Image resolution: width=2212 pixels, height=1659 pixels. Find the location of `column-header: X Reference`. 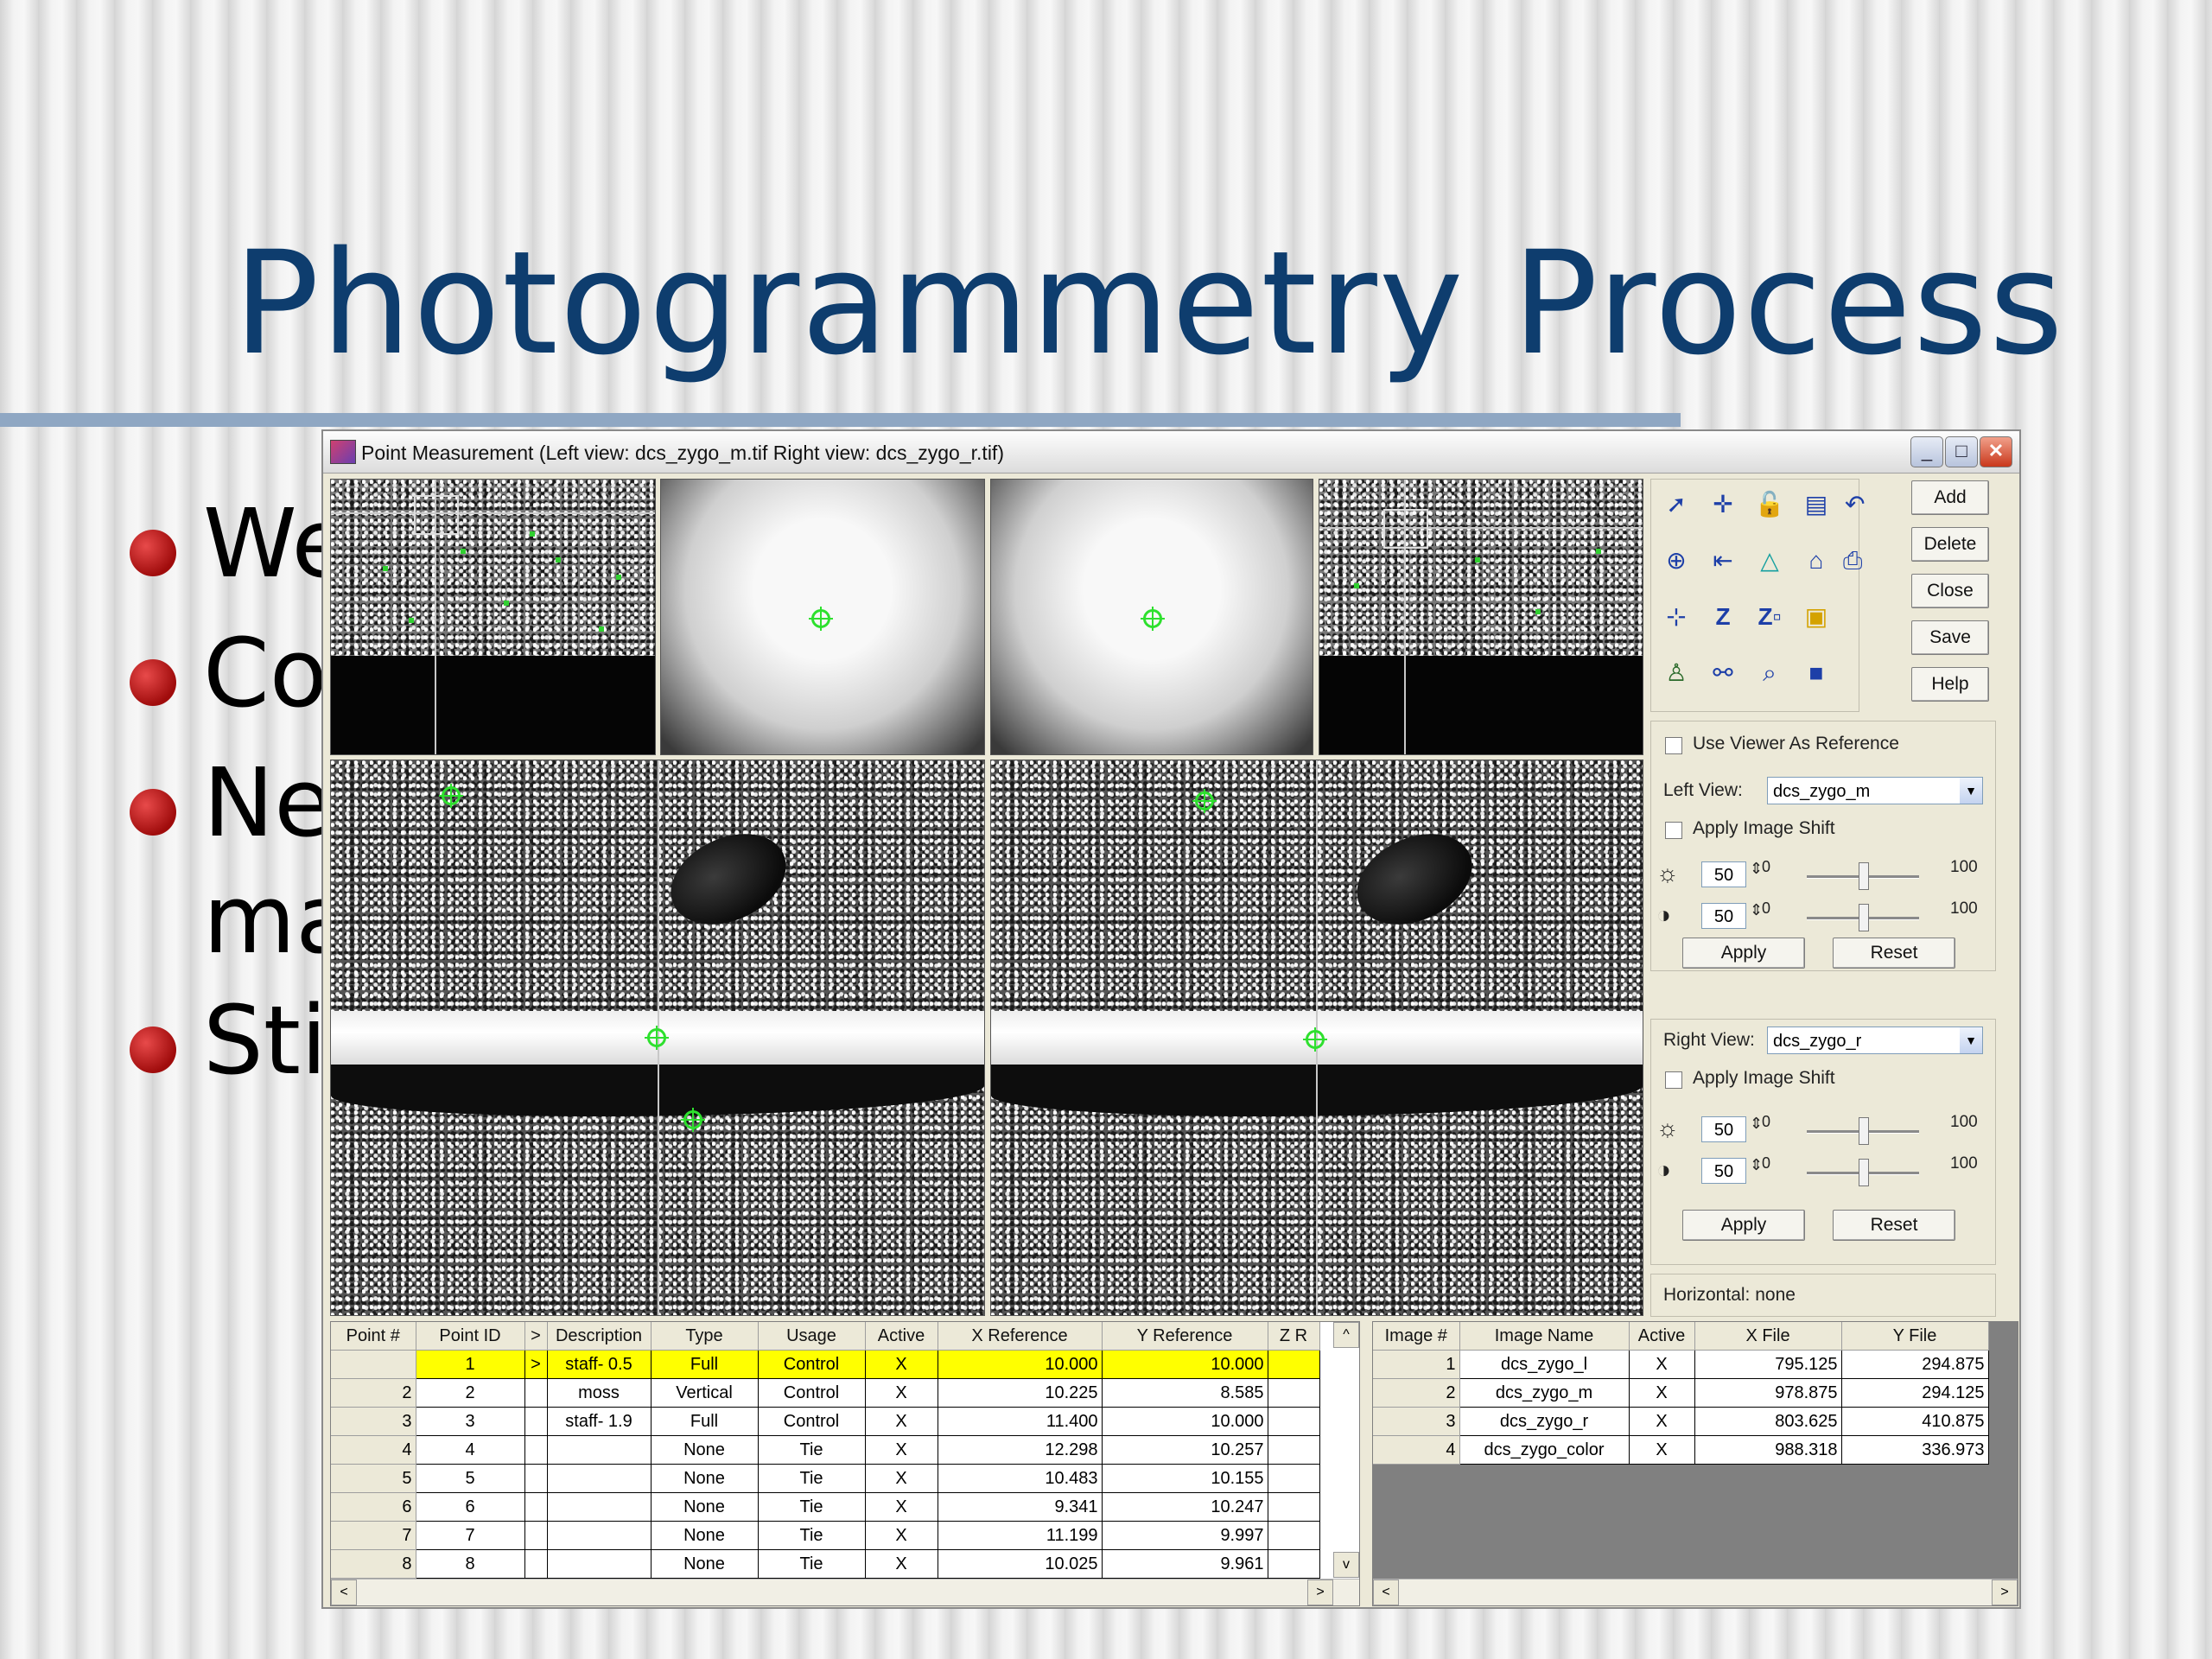

column-header: X Reference is located at coordinates (1021, 1336).